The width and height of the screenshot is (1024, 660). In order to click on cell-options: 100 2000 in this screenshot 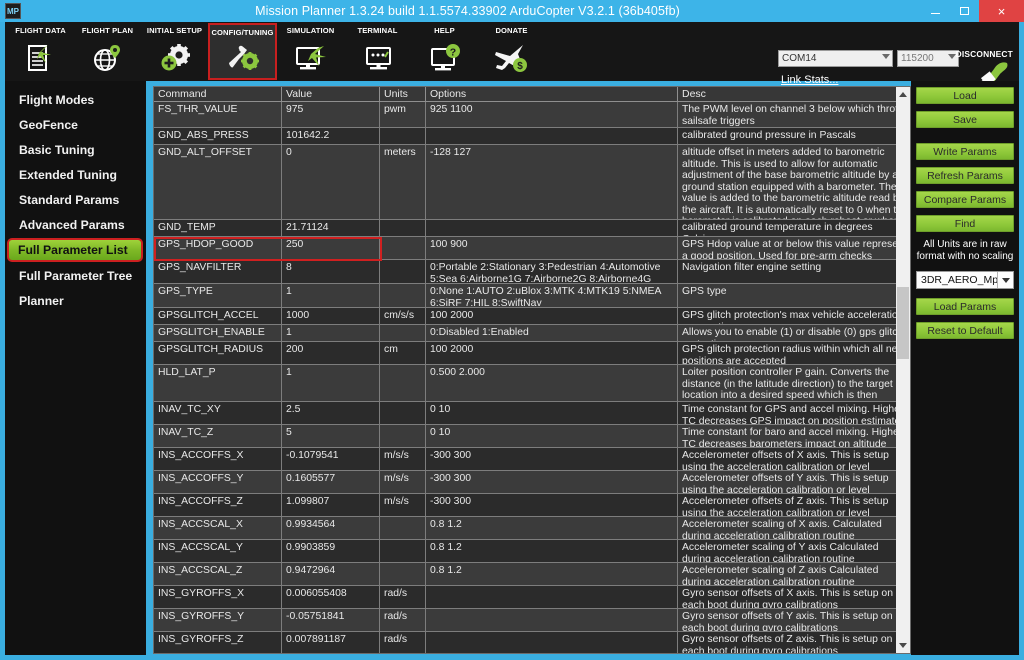, I will do `click(552, 353)`.